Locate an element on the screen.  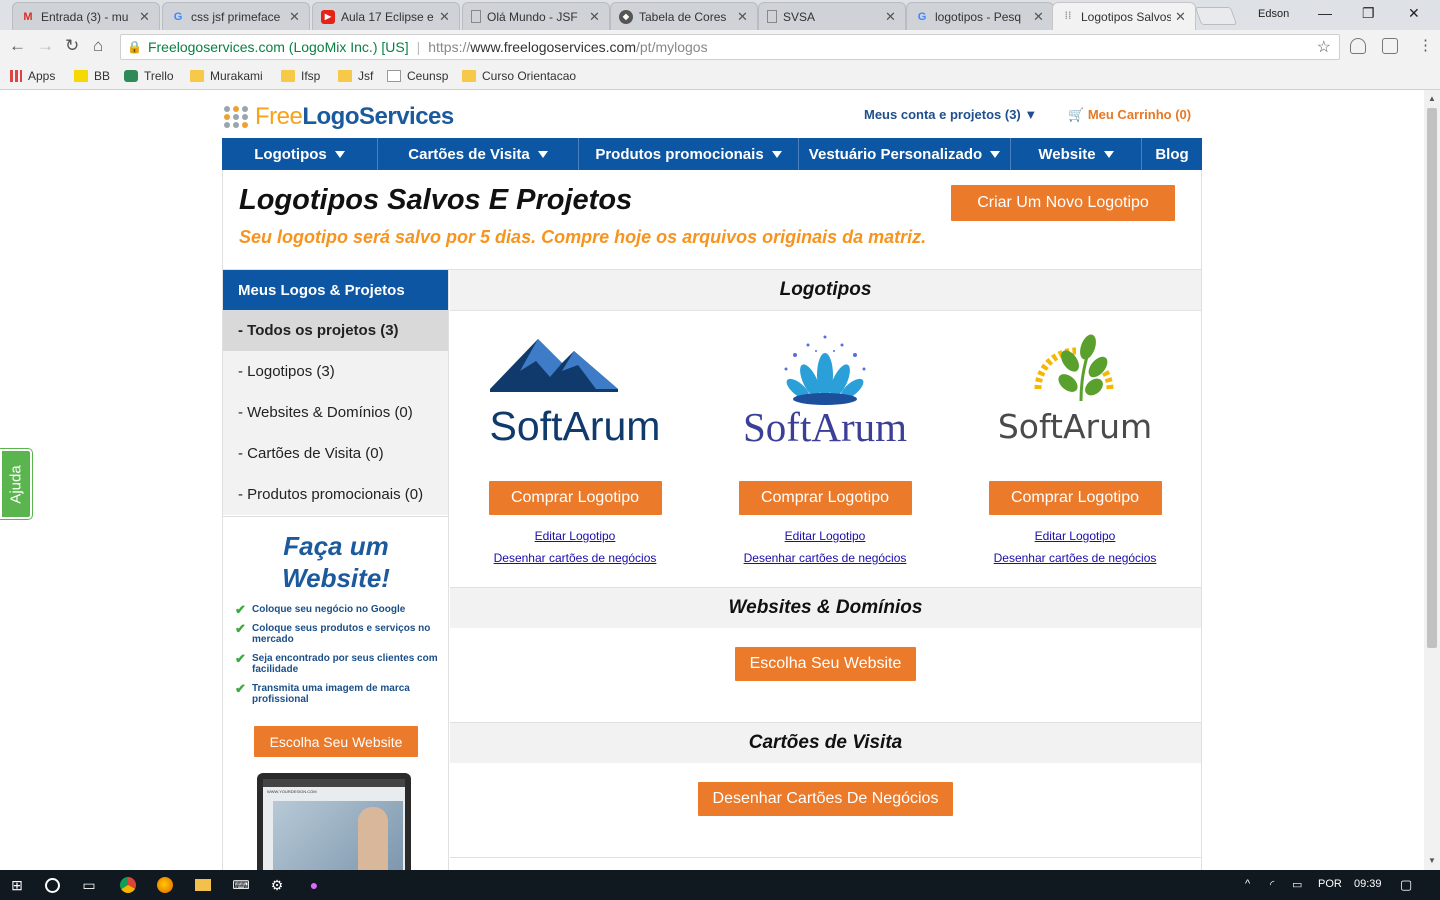
tab-svsa: SVSA ✕ is located at coordinates (832, 16).